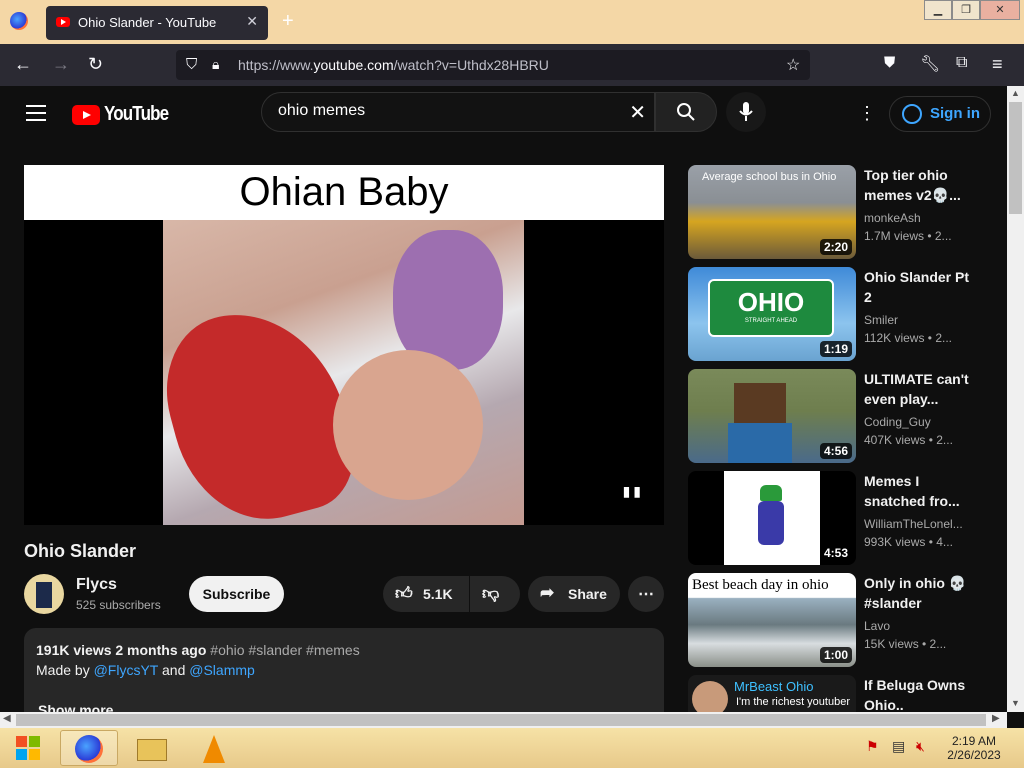 The image size is (1024, 768). I want to click on search-box: ✕, so click(458, 112).